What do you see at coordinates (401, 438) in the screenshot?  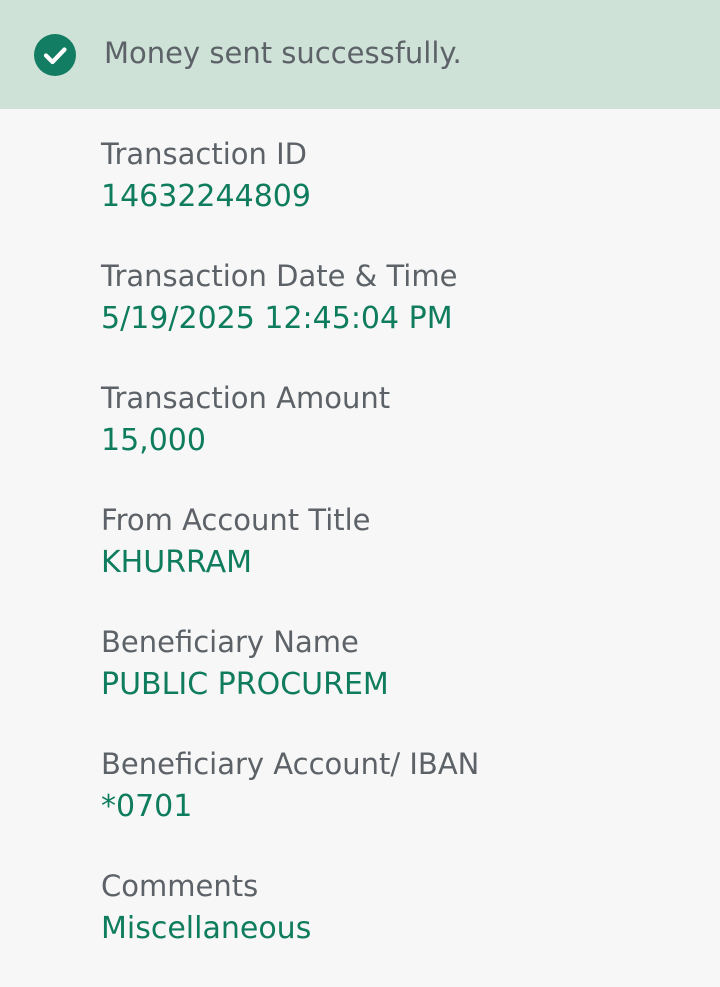 I see `detail-transaction-amount: Transaction Amount 15,000` at bounding box center [401, 438].